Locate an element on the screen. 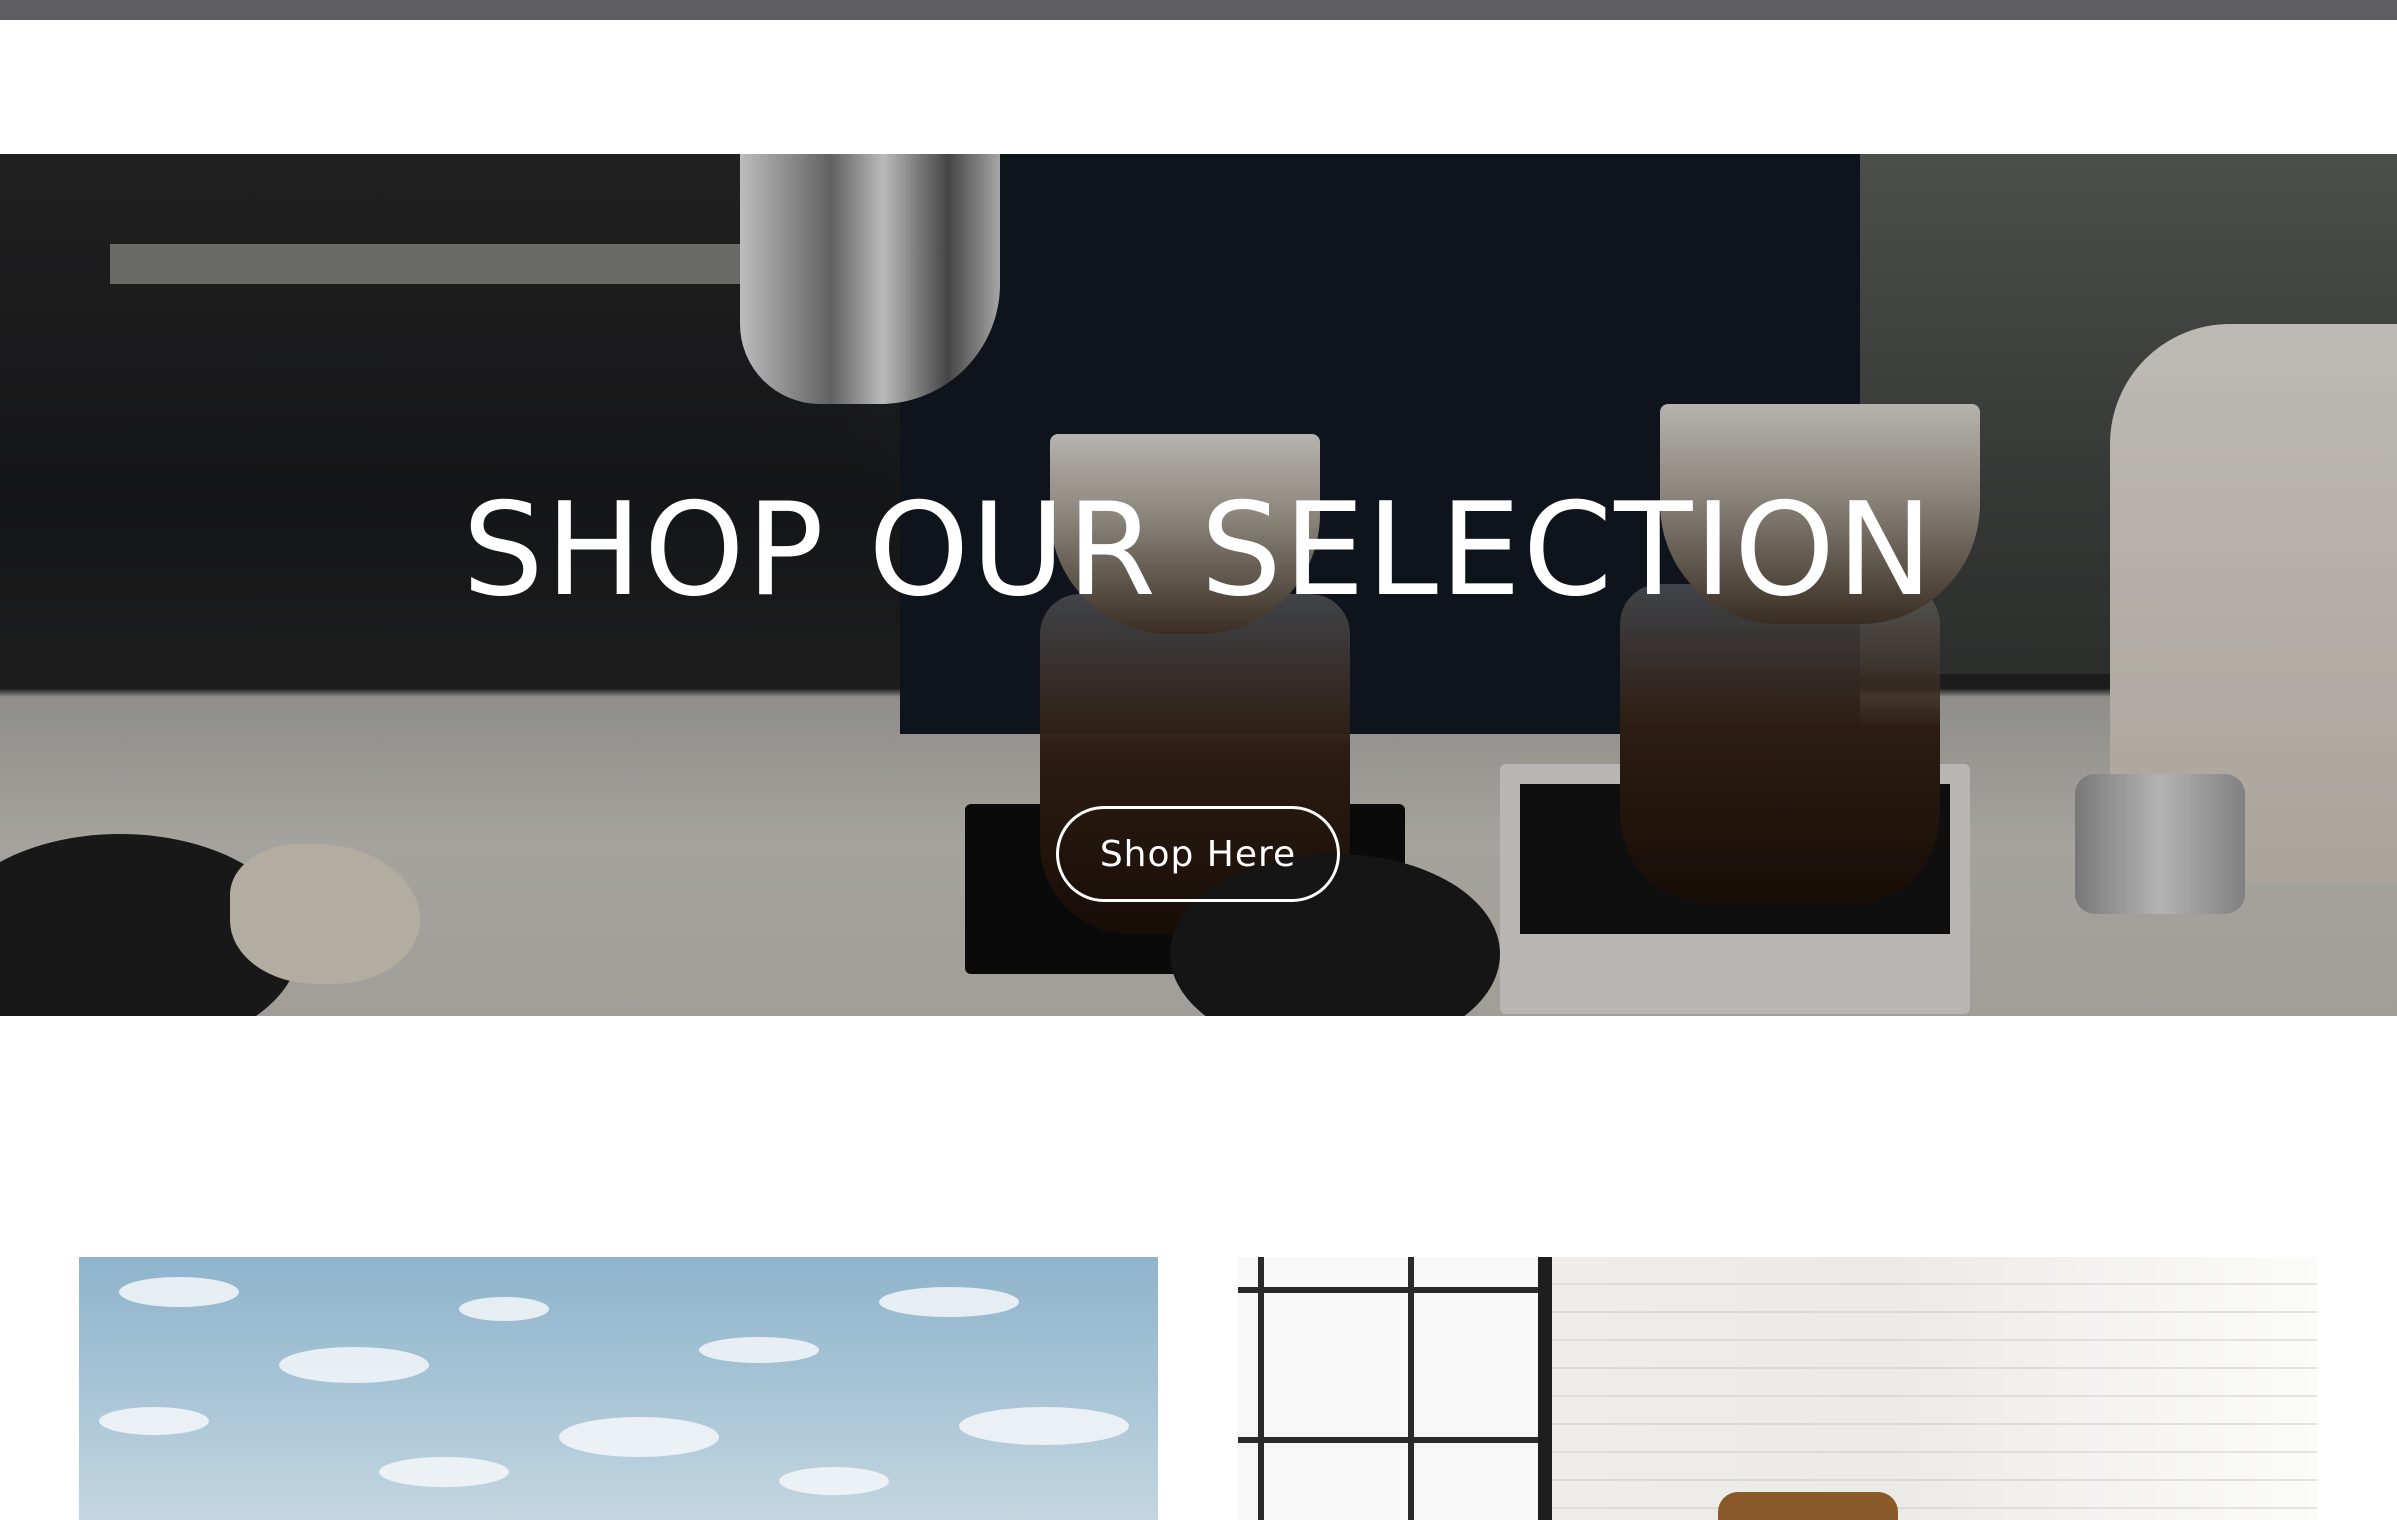 Image resolution: width=2397 pixels, height=1520 pixels. hero-title: SHOP OUR SELECTION is located at coordinates (1198, 550).